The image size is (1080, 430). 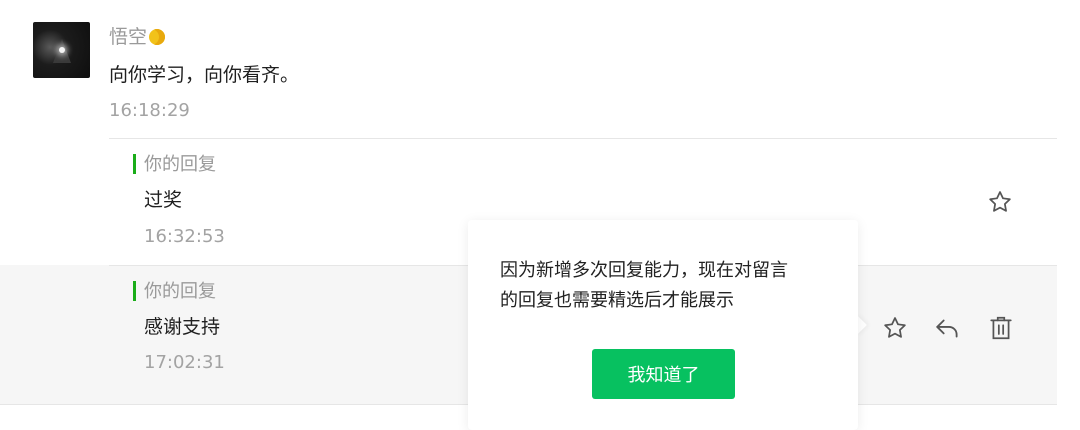 What do you see at coordinates (617, 300) in the screenshot?
I see `popover-message-line: 的回复也需要精选后才能展示` at bounding box center [617, 300].